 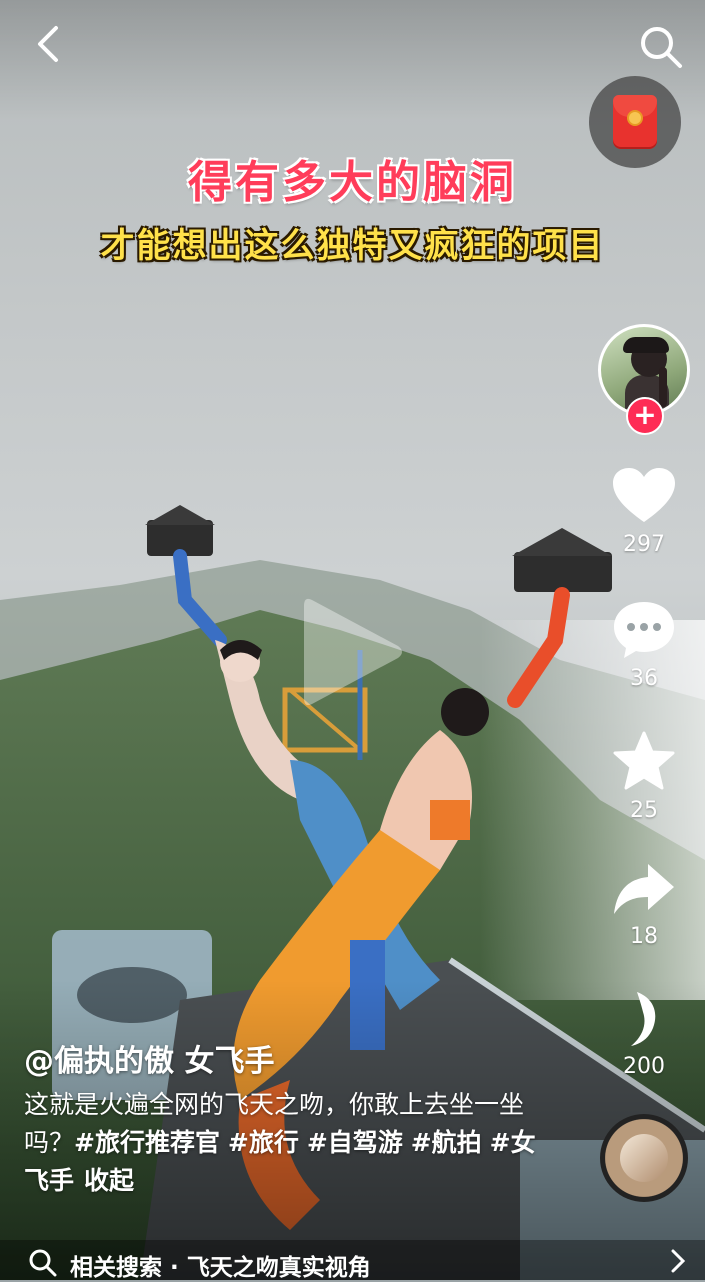 What do you see at coordinates (149, 1058) in the screenshot?
I see `author-handle: @偏执的傲 女飞手` at bounding box center [149, 1058].